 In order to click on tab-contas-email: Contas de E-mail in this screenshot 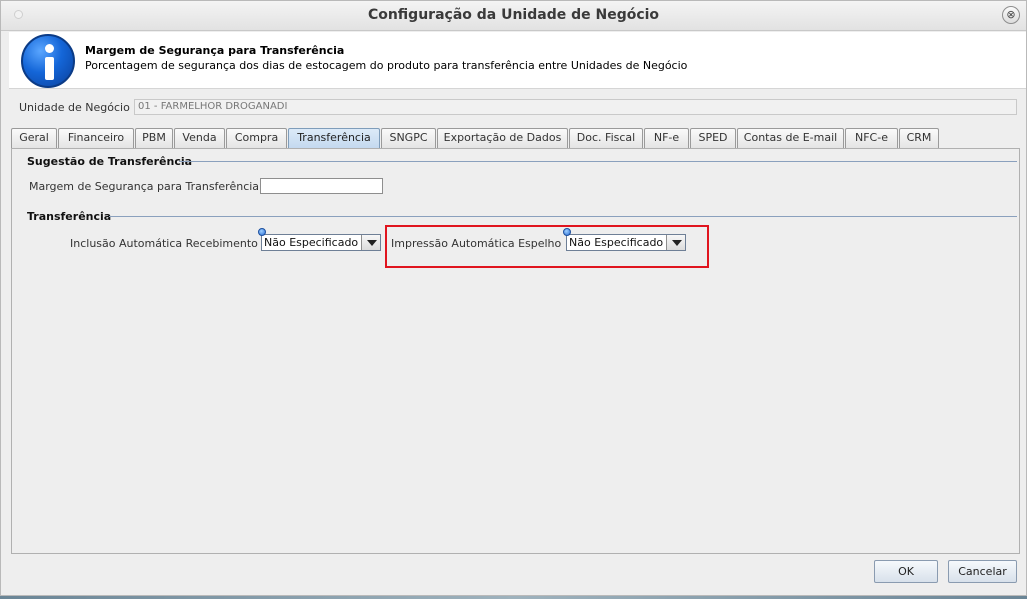, I will do `click(790, 138)`.